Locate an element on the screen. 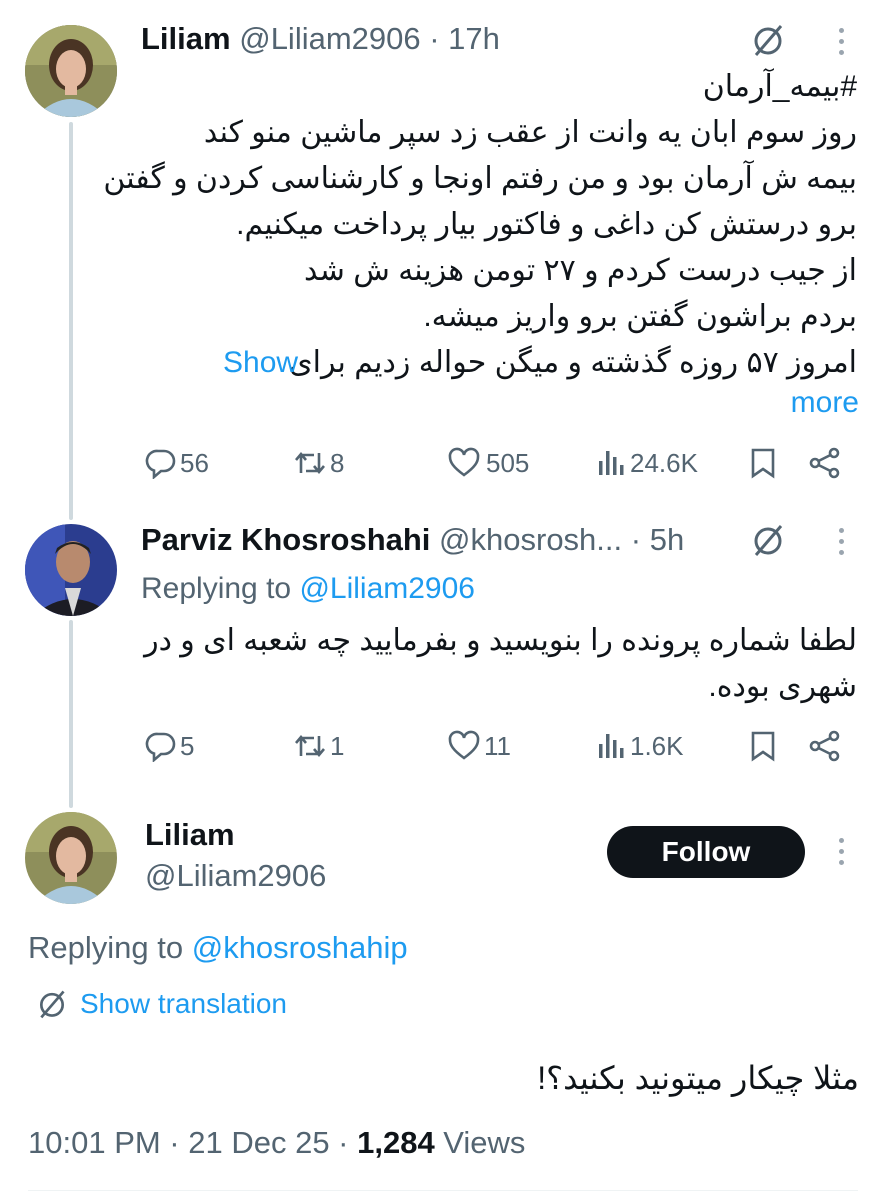  views-count: 24.6K is located at coordinates (664, 462).